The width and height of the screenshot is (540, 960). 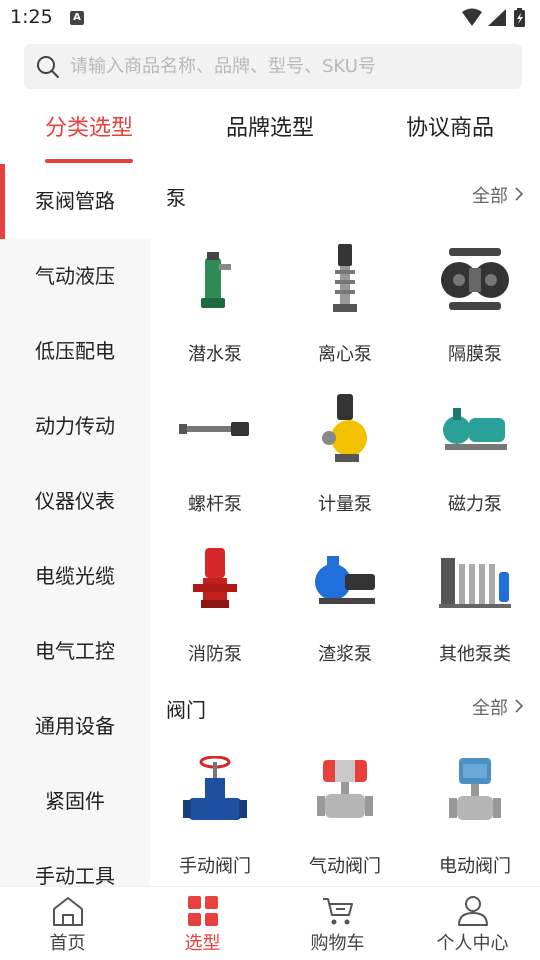 What do you see at coordinates (472, 943) in the screenshot?
I see `nav-profile-label: 个人中心` at bounding box center [472, 943].